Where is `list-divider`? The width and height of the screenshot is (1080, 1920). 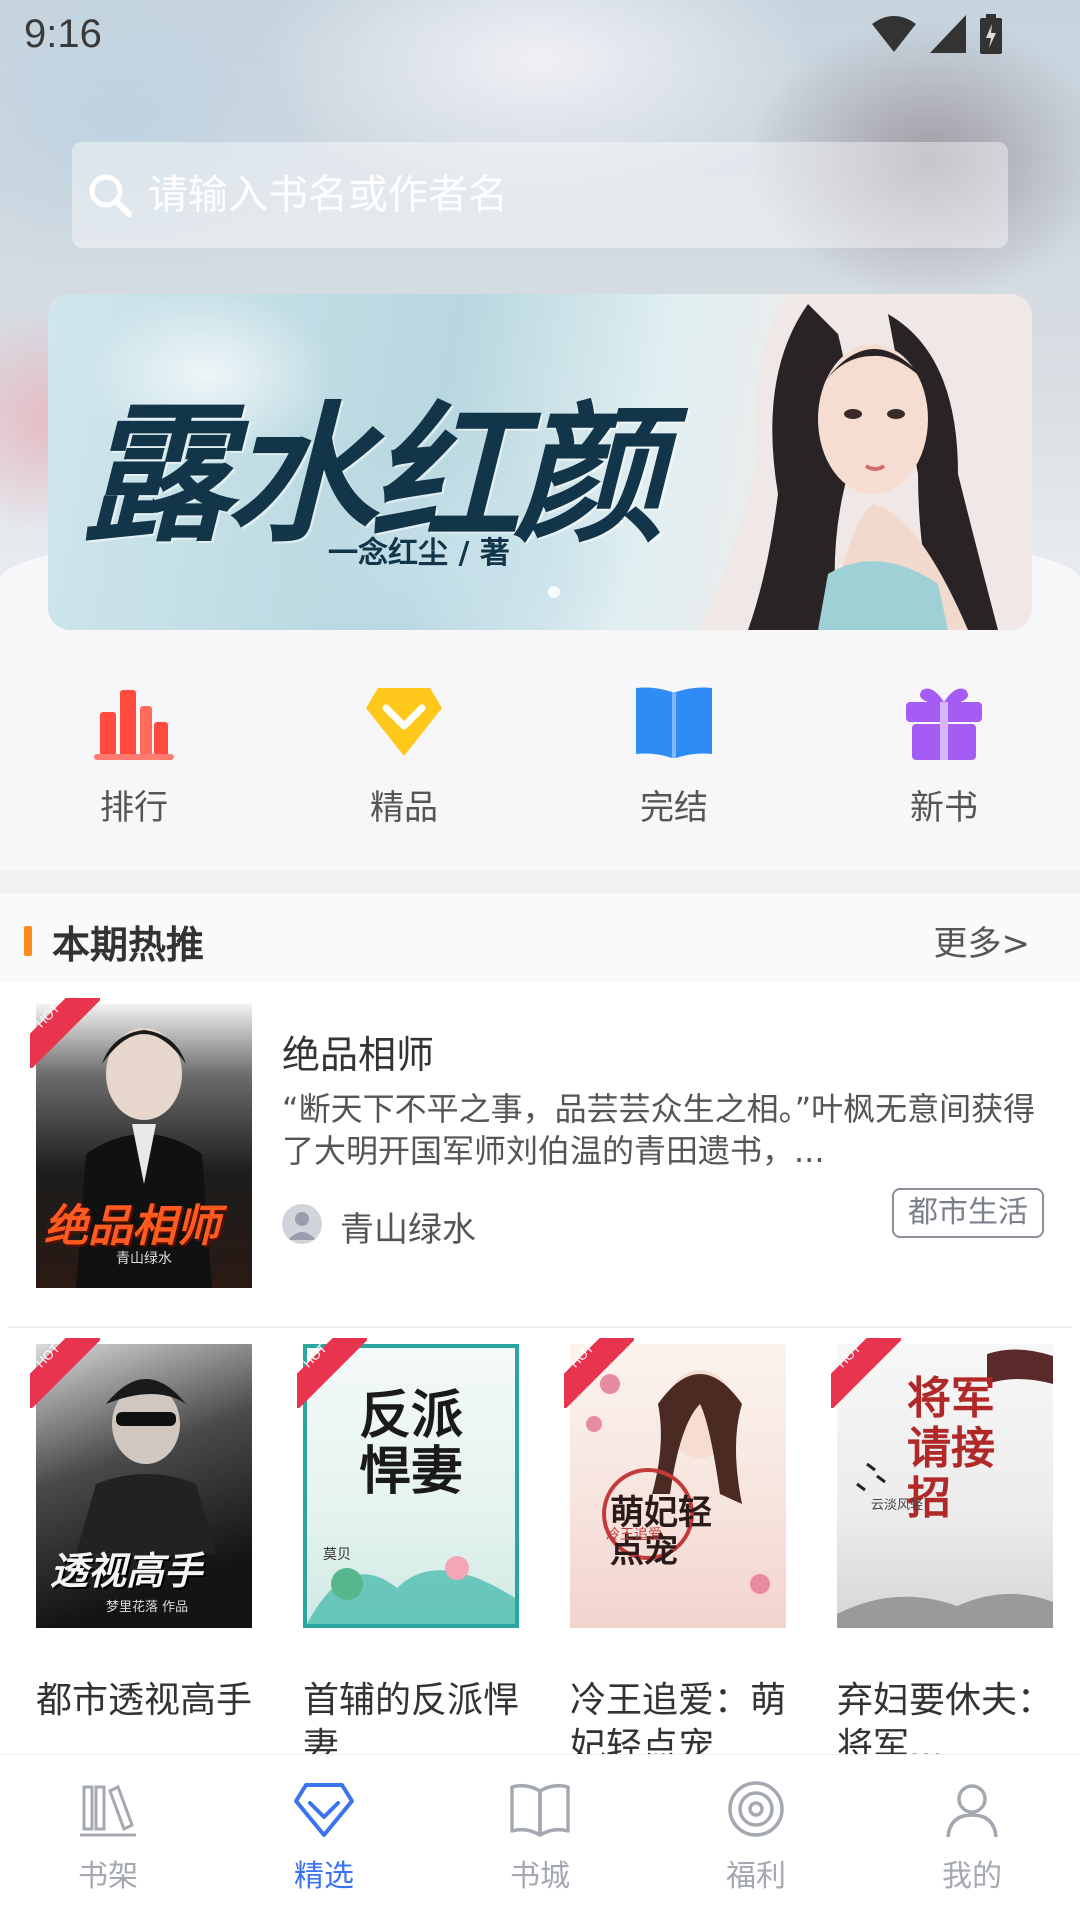
list-divider is located at coordinates (540, 1327).